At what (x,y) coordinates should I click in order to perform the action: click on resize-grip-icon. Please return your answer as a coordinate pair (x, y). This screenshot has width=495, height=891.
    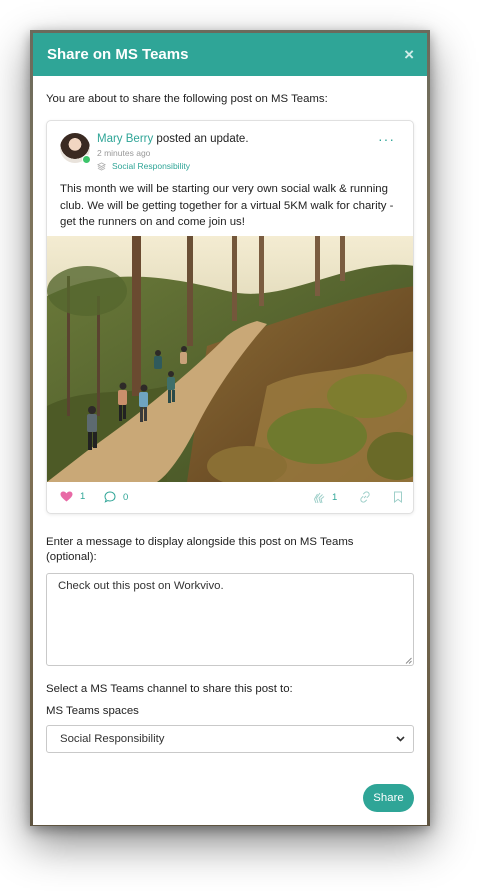
    Looking at the image, I should click on (408, 660).